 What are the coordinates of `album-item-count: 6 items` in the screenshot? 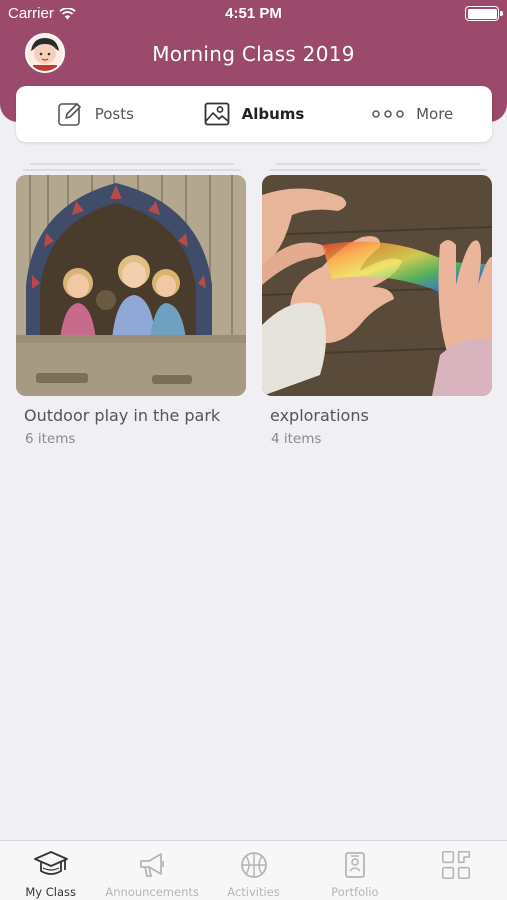 It's located at (50, 439).